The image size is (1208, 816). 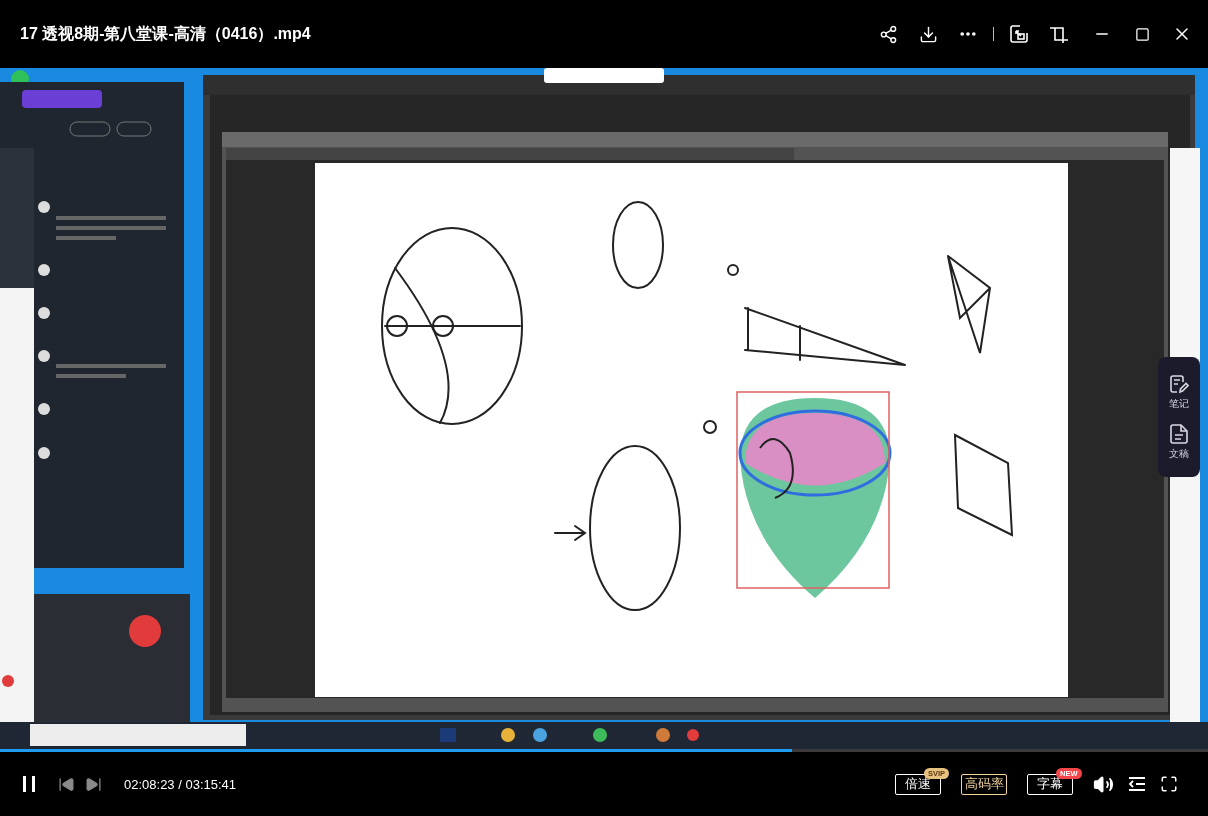 What do you see at coordinates (1142, 34) in the screenshot?
I see `maximize-icon` at bounding box center [1142, 34].